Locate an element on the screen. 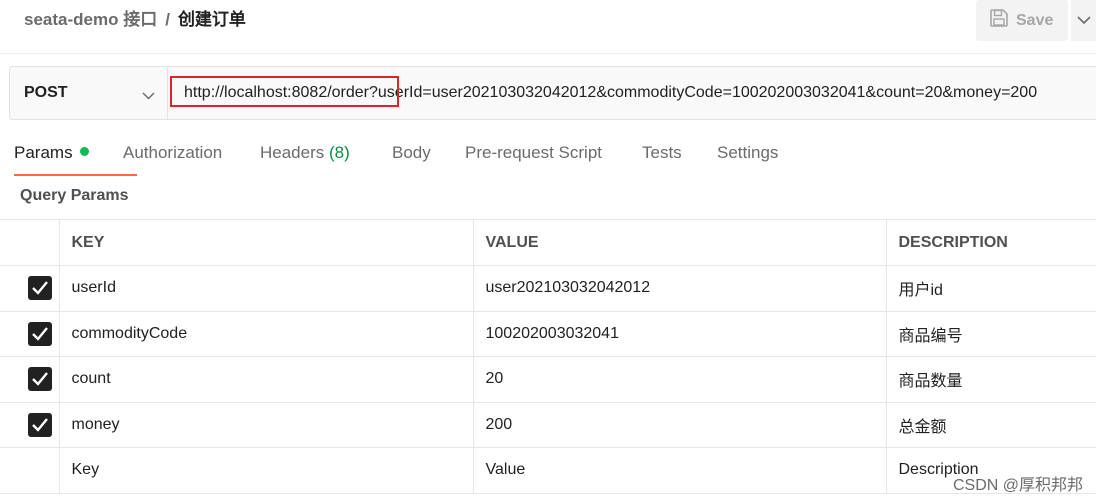 This screenshot has height=499, width=1096. request-header: seata-demo 接口 / 创建订单 Save is located at coordinates (548, 27).